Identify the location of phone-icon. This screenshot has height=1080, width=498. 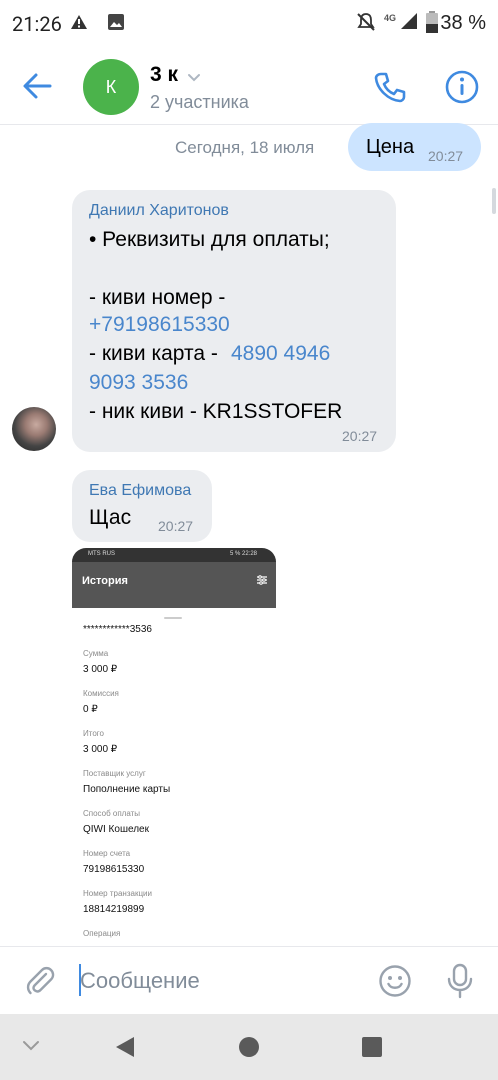
(390, 87).